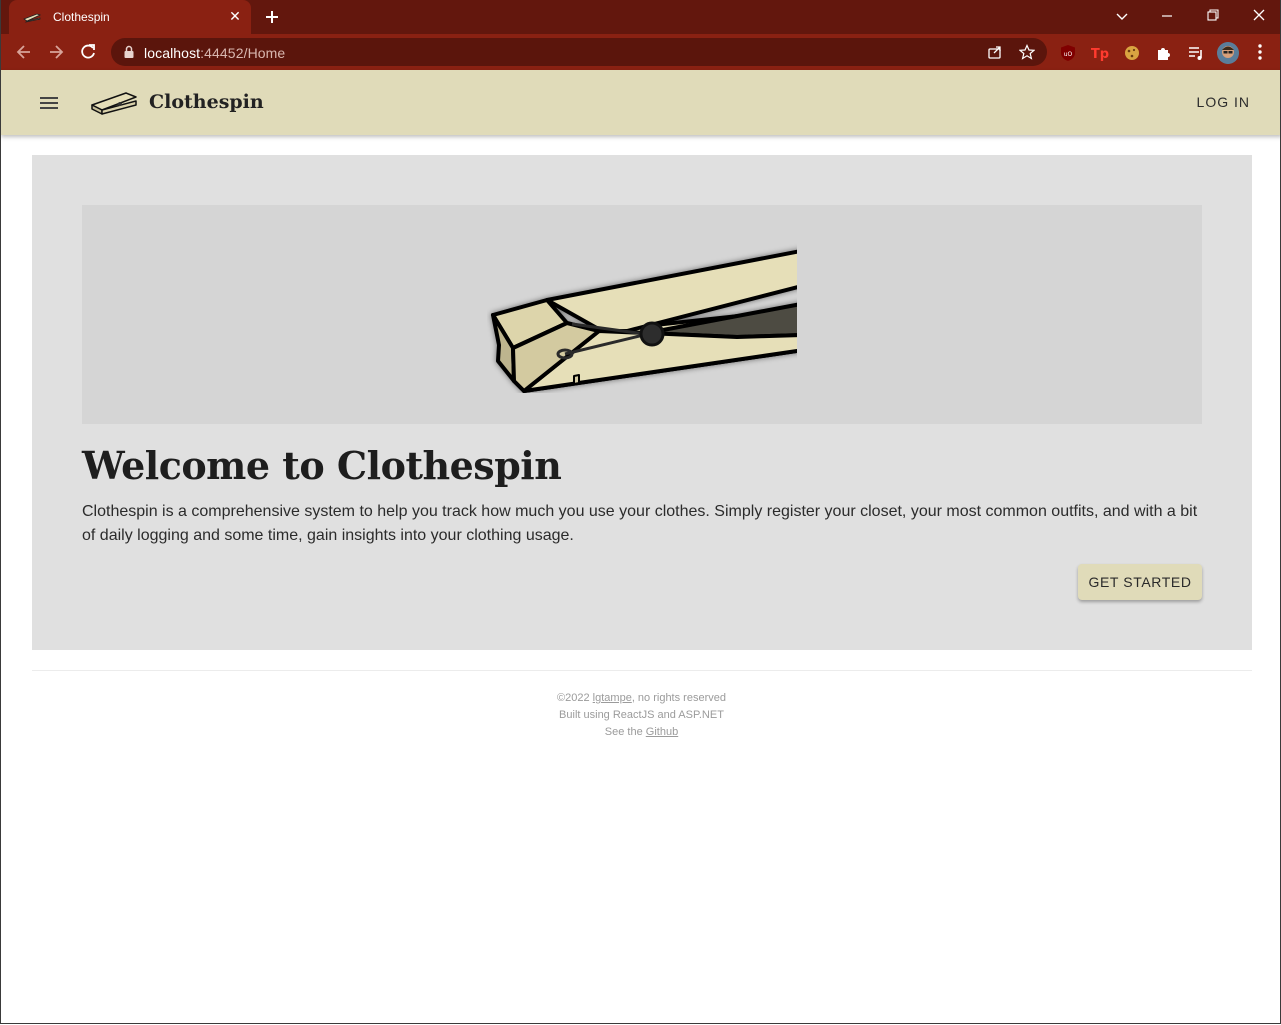 Image resolution: width=1281 pixels, height=1025 pixels. I want to click on browser-tab: Clothespin ✕, so click(130, 17).